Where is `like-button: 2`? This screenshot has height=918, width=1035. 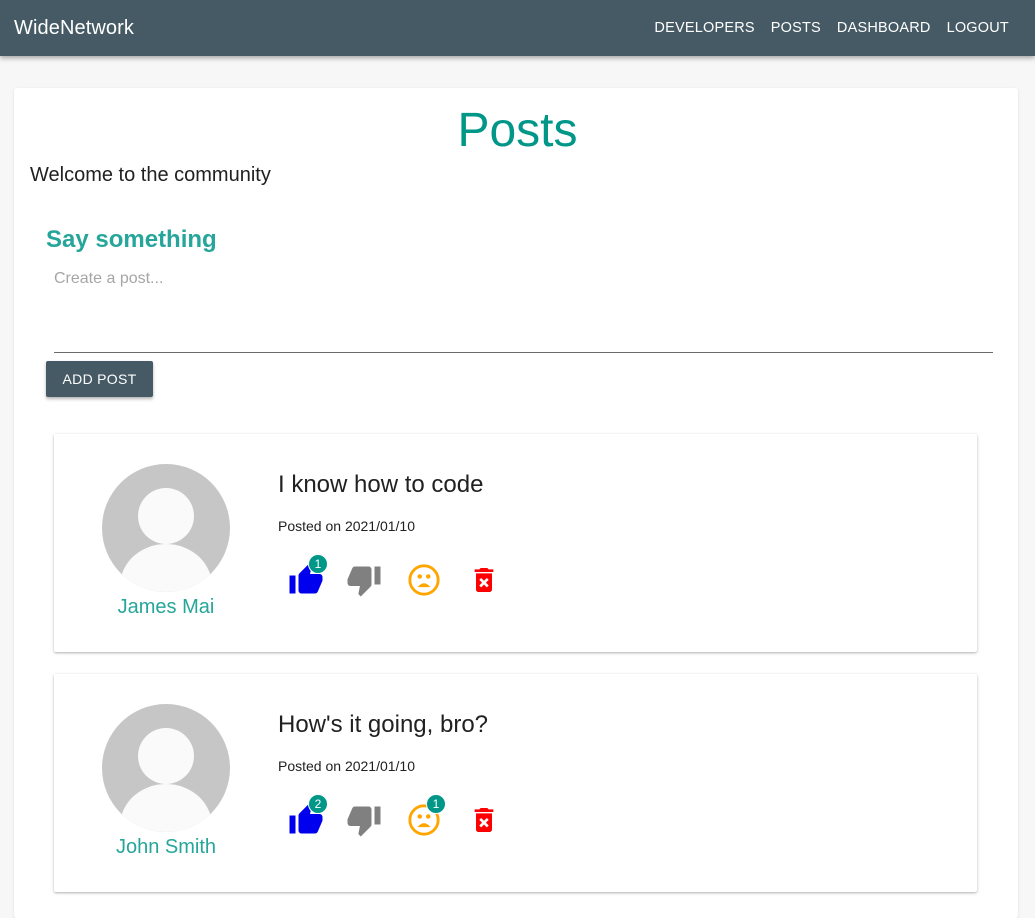
like-button: 2 is located at coordinates (307, 817).